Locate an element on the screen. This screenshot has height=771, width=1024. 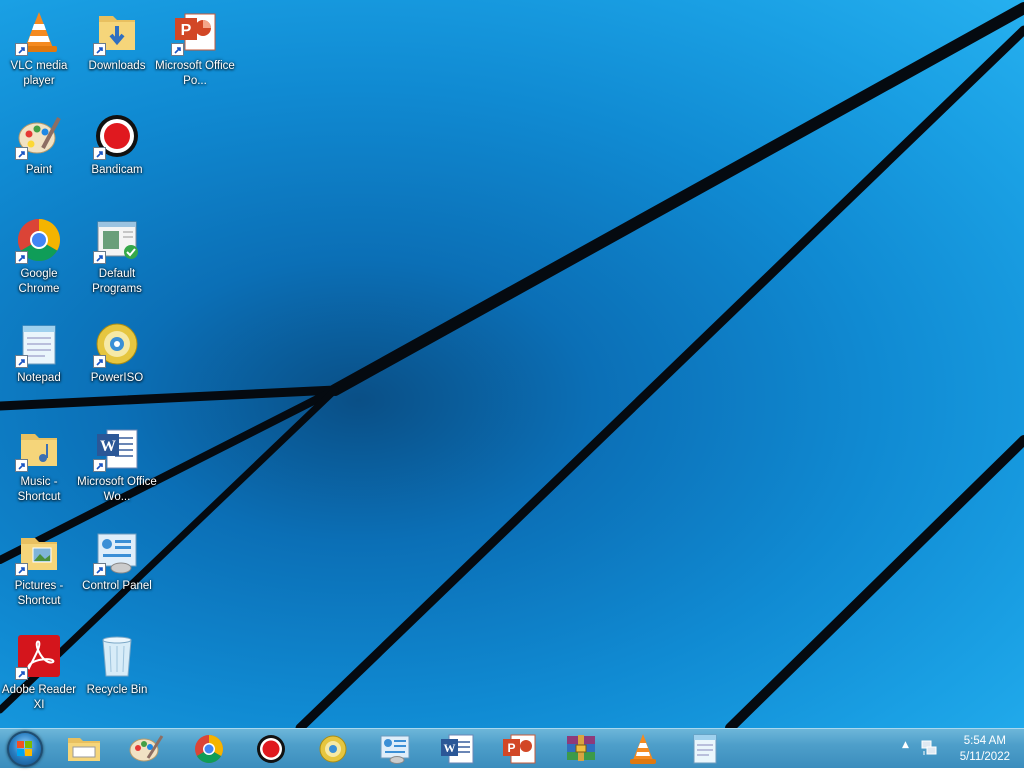
desktop-icon-chrome: Google Chrome is located at coordinates (39, 262).